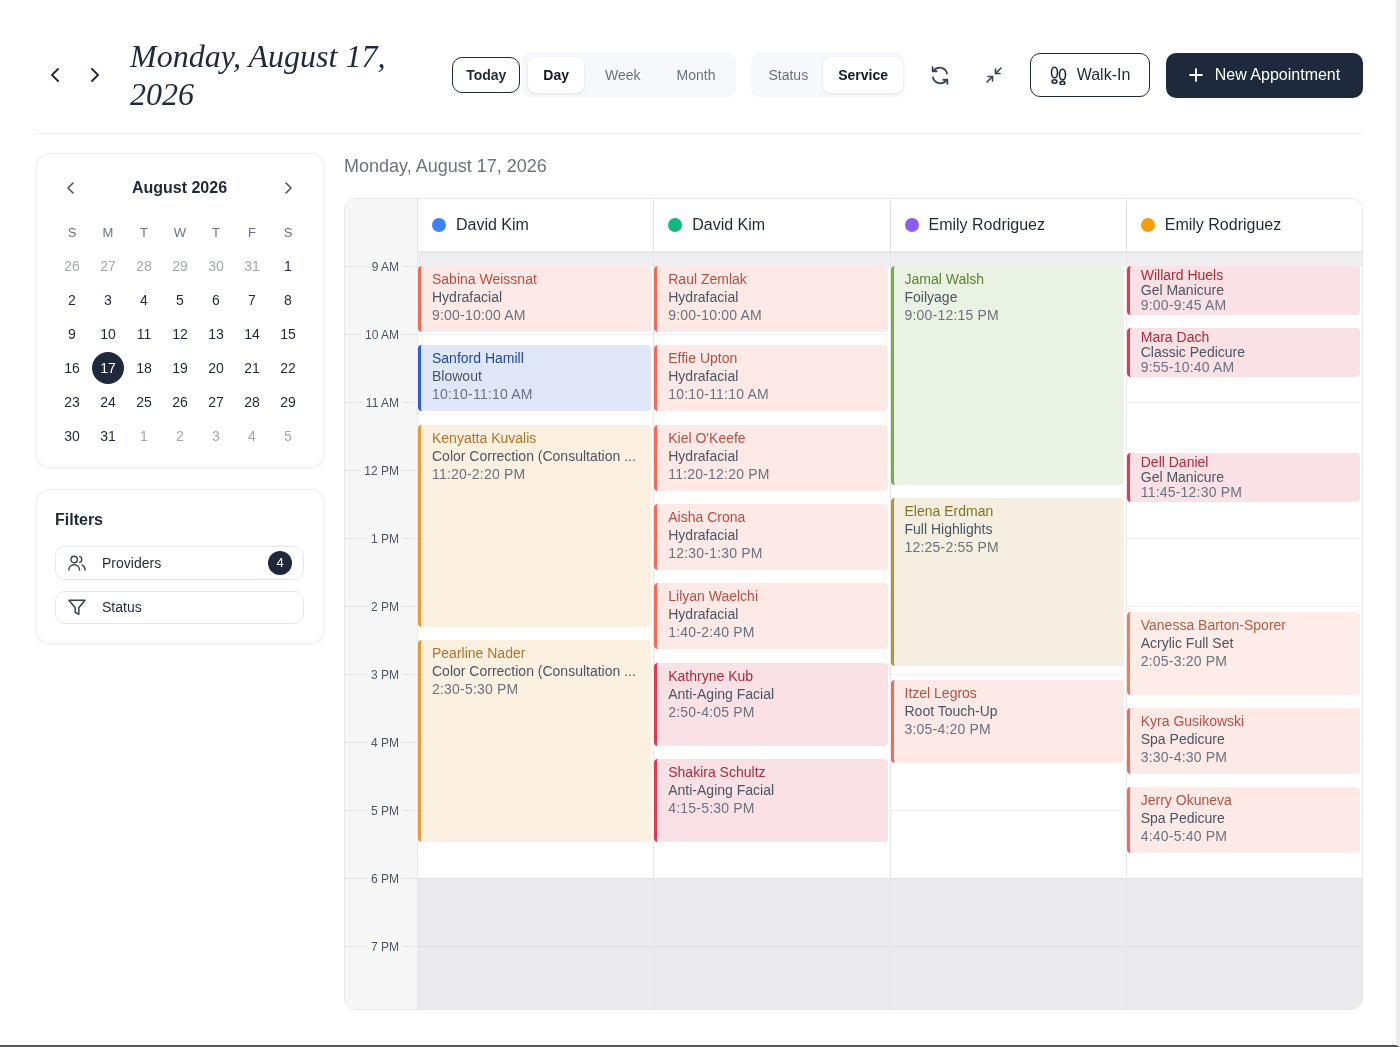 The image size is (1400, 1047). What do you see at coordinates (1243, 741) in the screenshot?
I see `appointment-card: Kyra Gusikowski Spa Pedicure 3:30-4:30 PM` at bounding box center [1243, 741].